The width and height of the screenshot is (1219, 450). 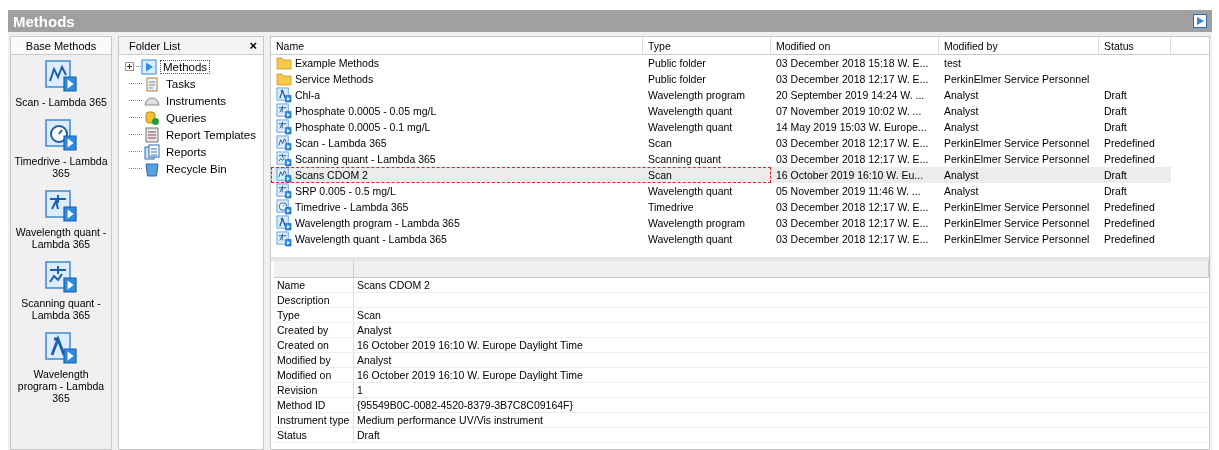 I want to click on database-icon, so click(x=152, y=117).